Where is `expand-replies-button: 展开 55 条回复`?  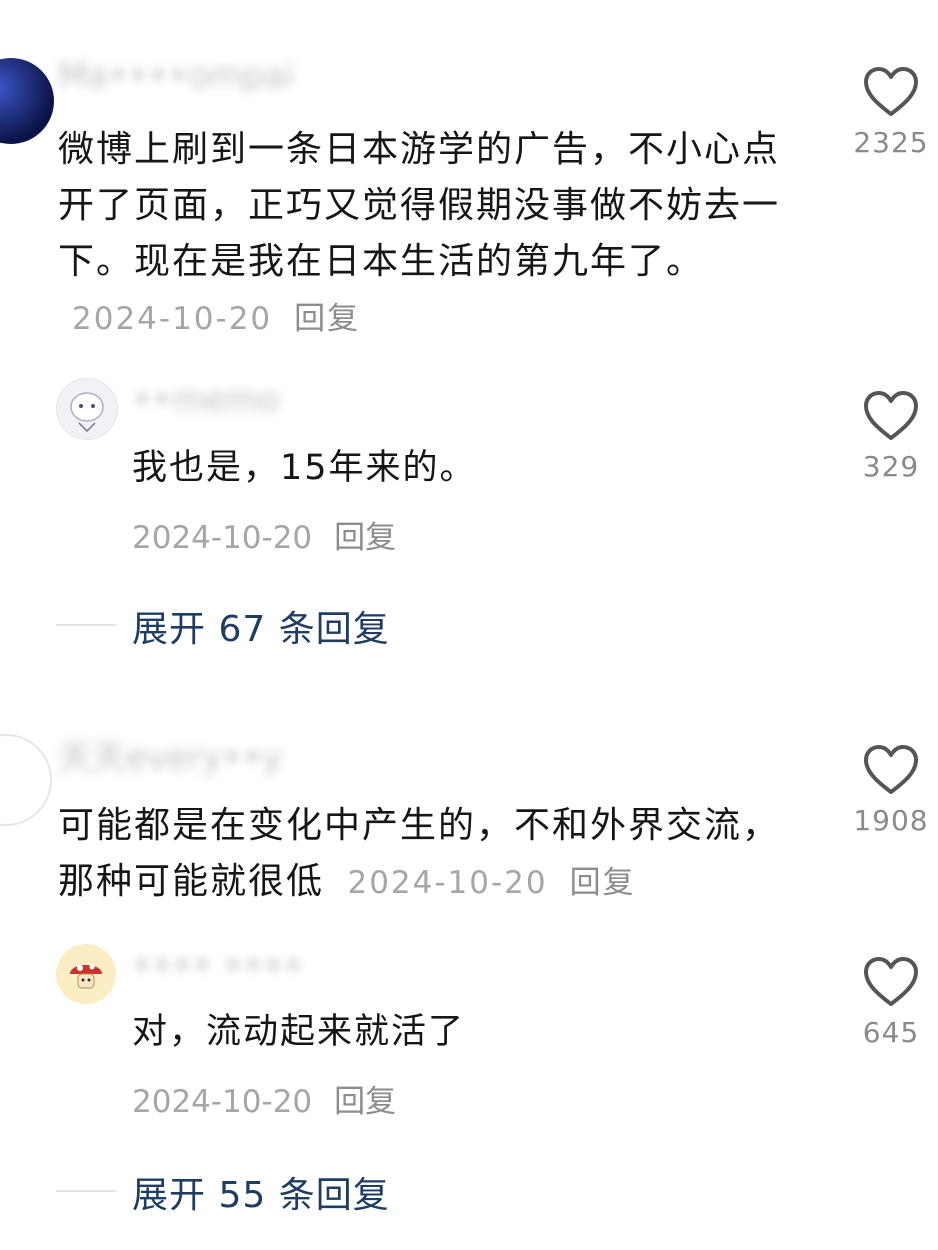
expand-replies-button: 展开 55 条回复 is located at coordinates (261, 1192).